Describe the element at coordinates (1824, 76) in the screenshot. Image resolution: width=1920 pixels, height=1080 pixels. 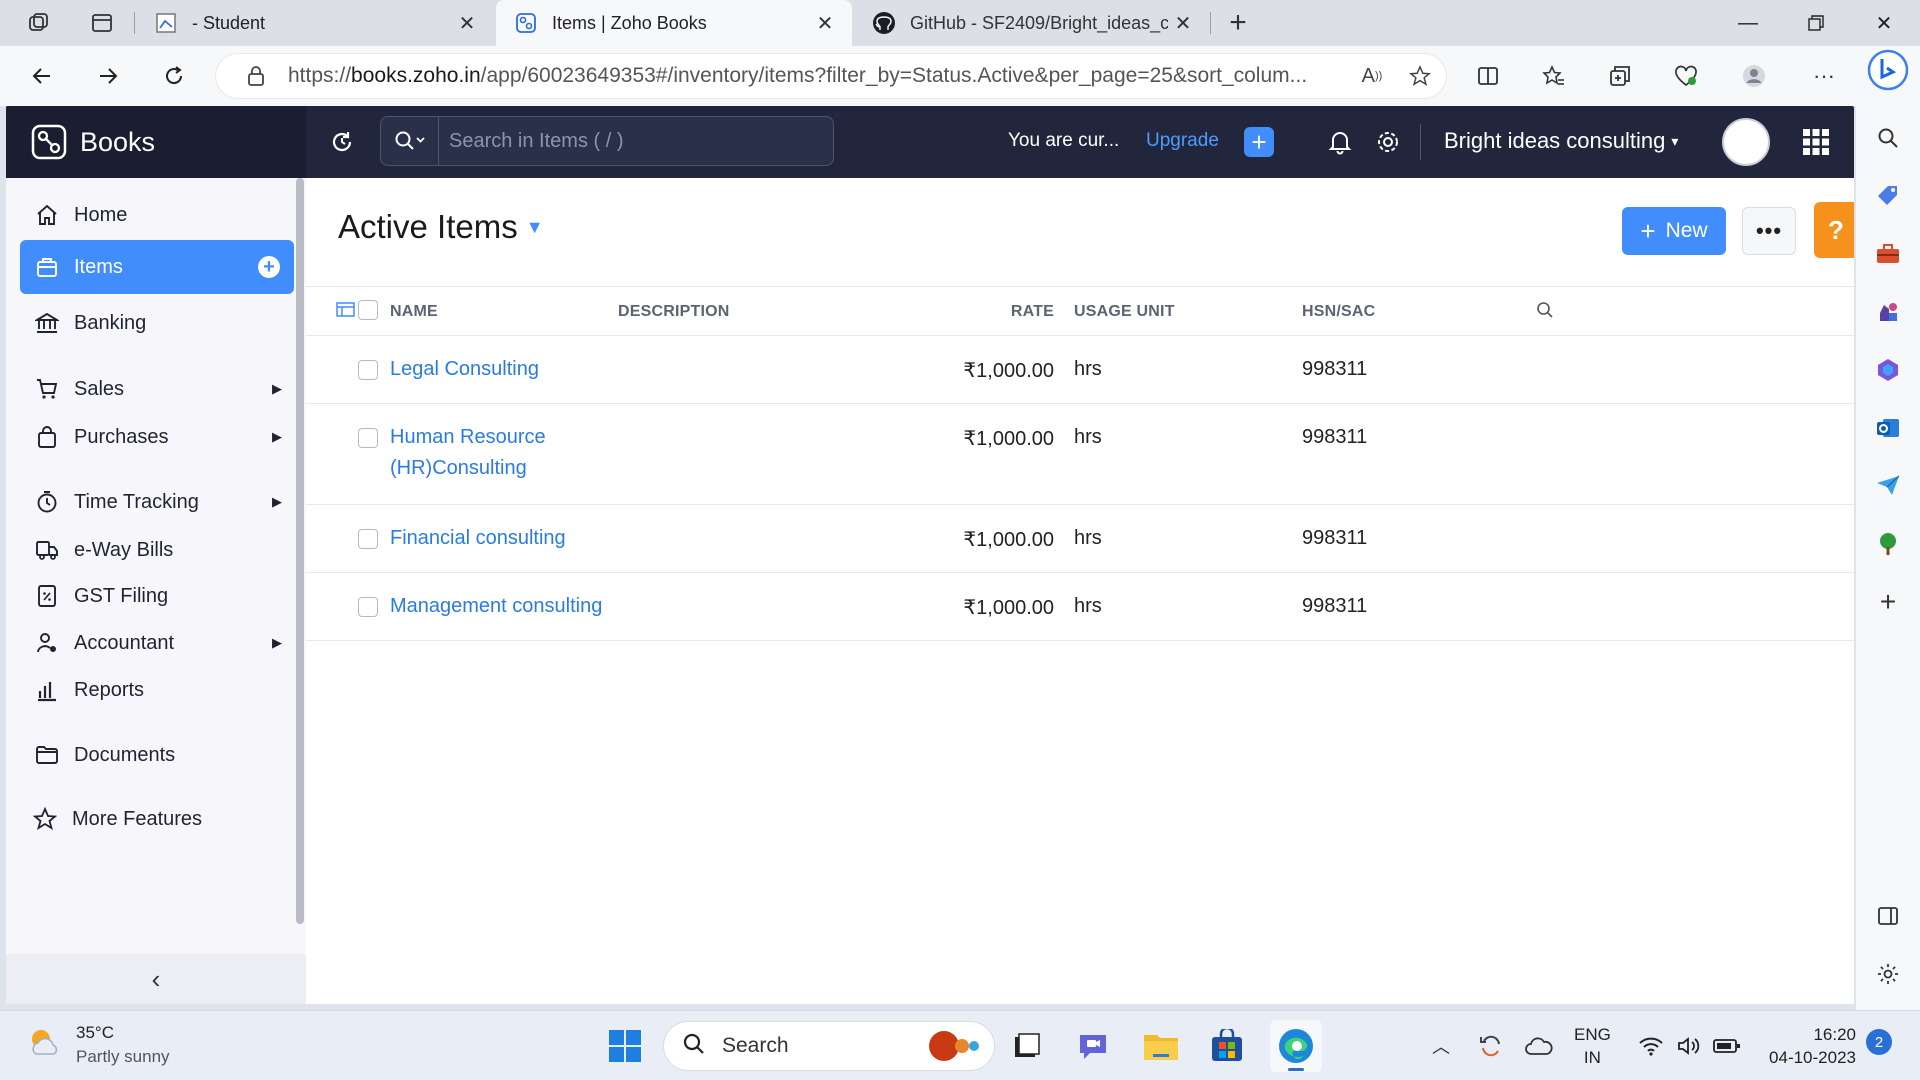
I see `settings-more-icon: ···` at that location.